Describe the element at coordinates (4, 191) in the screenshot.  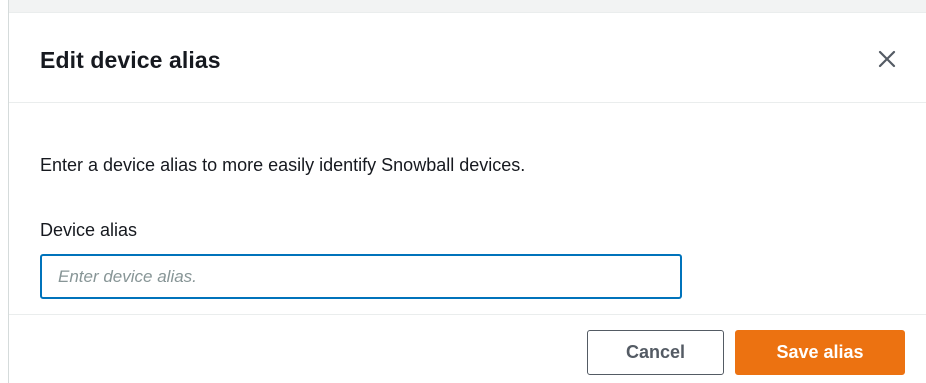
I see `background-edge` at that location.